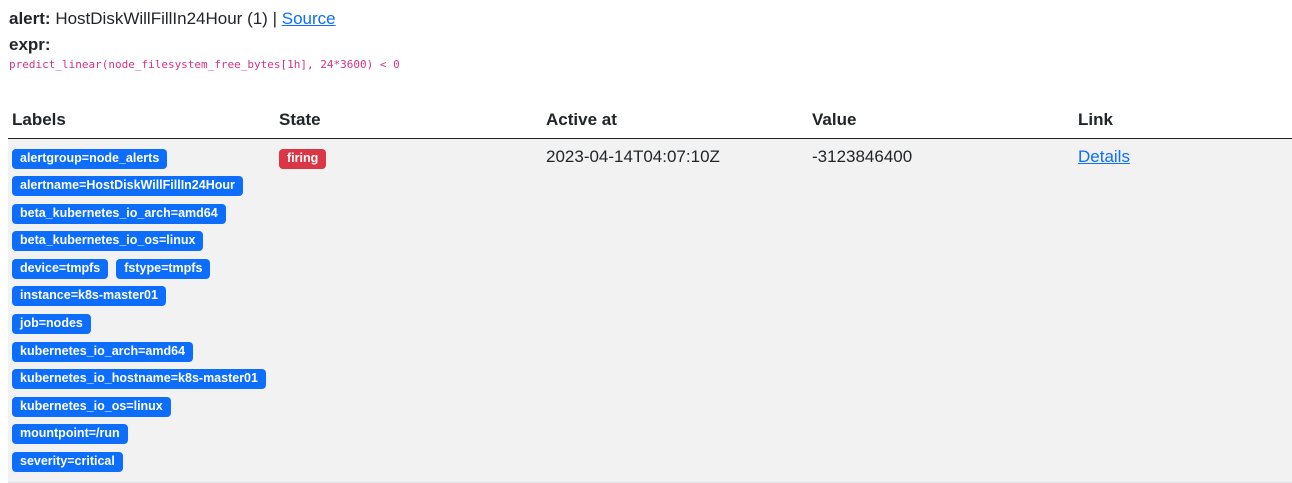  I want to click on label-badge-alertgroup: alertgroup=node_alerts, so click(90, 158).